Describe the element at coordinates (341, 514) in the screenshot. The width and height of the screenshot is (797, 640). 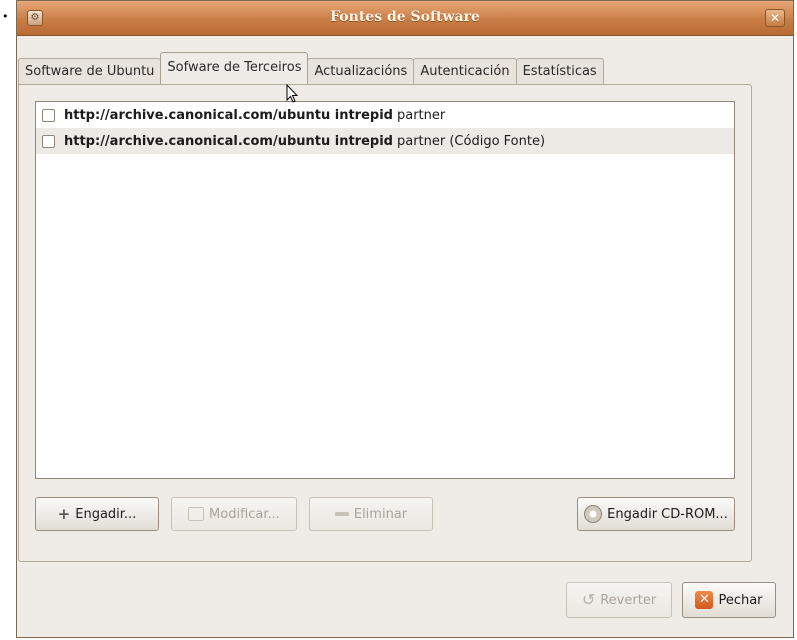
I see `remove-icon` at that location.